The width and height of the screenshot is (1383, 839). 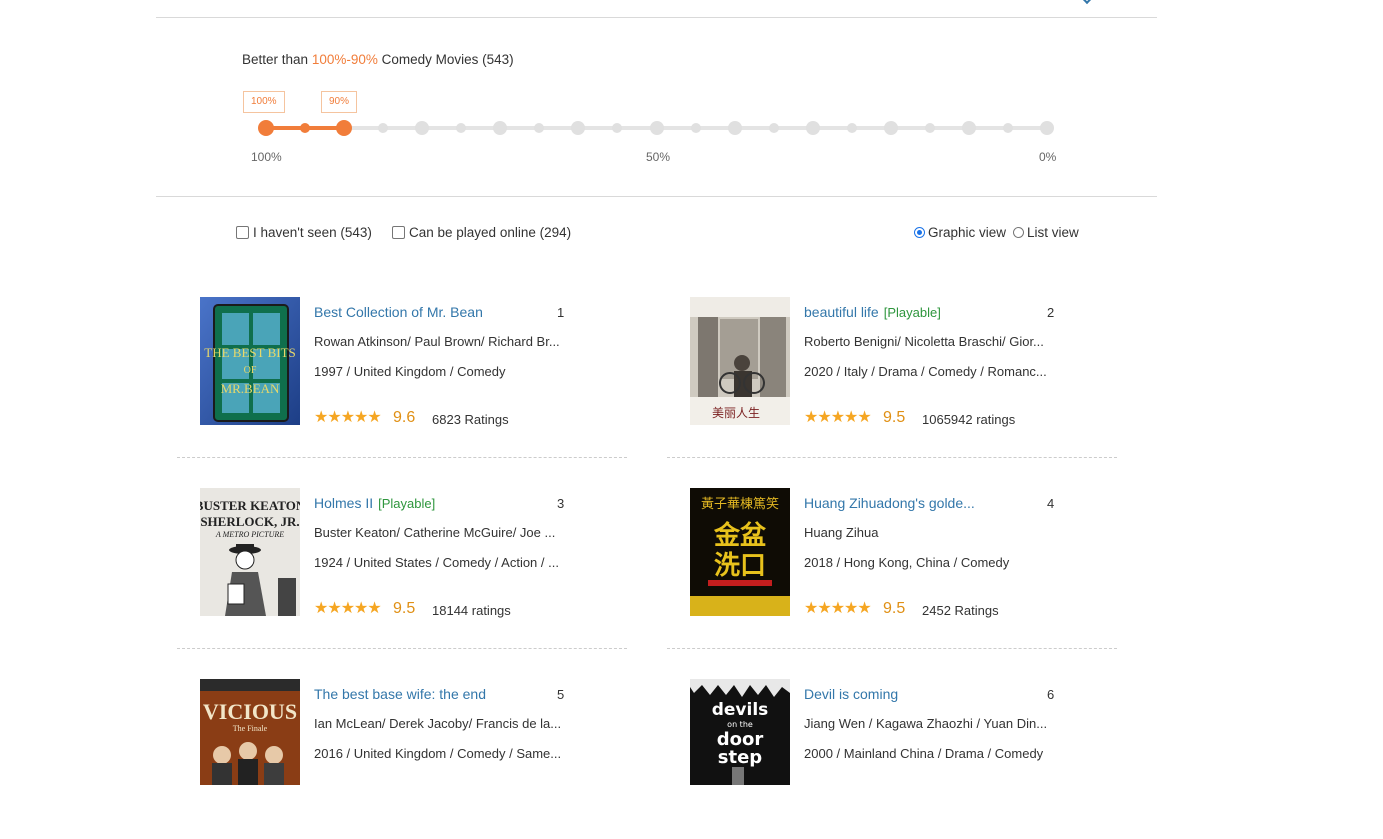 I want to click on slider-left-value: 100%, so click(x=264, y=102).